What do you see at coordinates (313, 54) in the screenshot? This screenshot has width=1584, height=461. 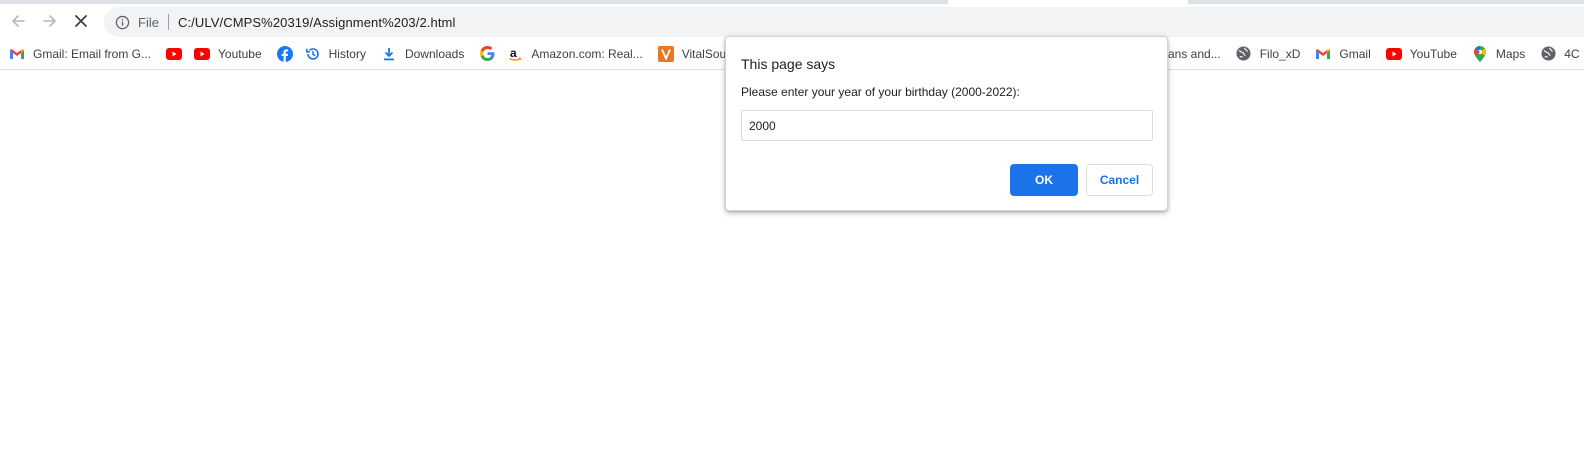 I see `history-icon` at bounding box center [313, 54].